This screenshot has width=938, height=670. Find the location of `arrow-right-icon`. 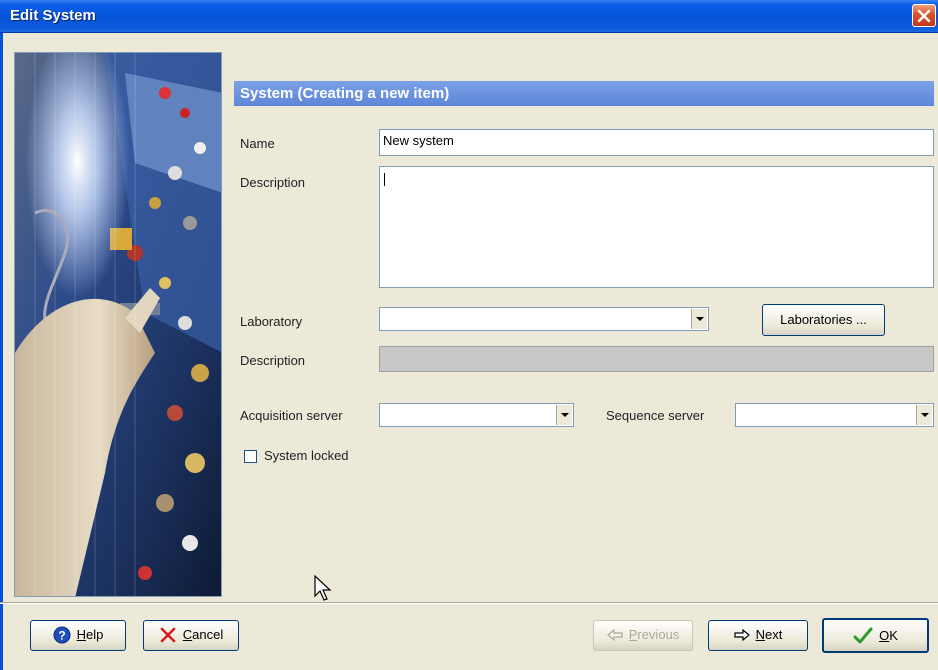

arrow-right-icon is located at coordinates (742, 635).